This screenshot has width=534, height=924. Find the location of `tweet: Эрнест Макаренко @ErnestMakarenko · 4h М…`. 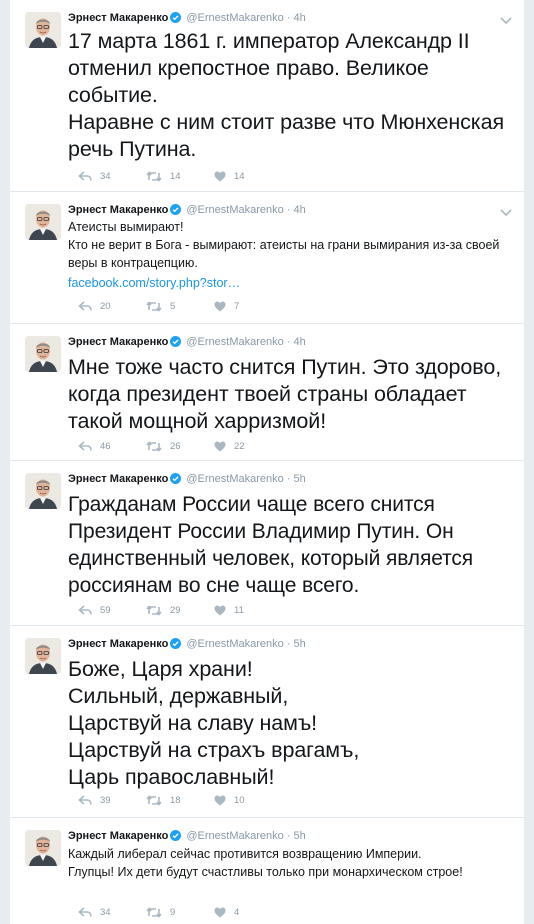

tweet: Эрнест Макаренко @ErnestMakarenko · 4h М… is located at coordinates (267, 392).